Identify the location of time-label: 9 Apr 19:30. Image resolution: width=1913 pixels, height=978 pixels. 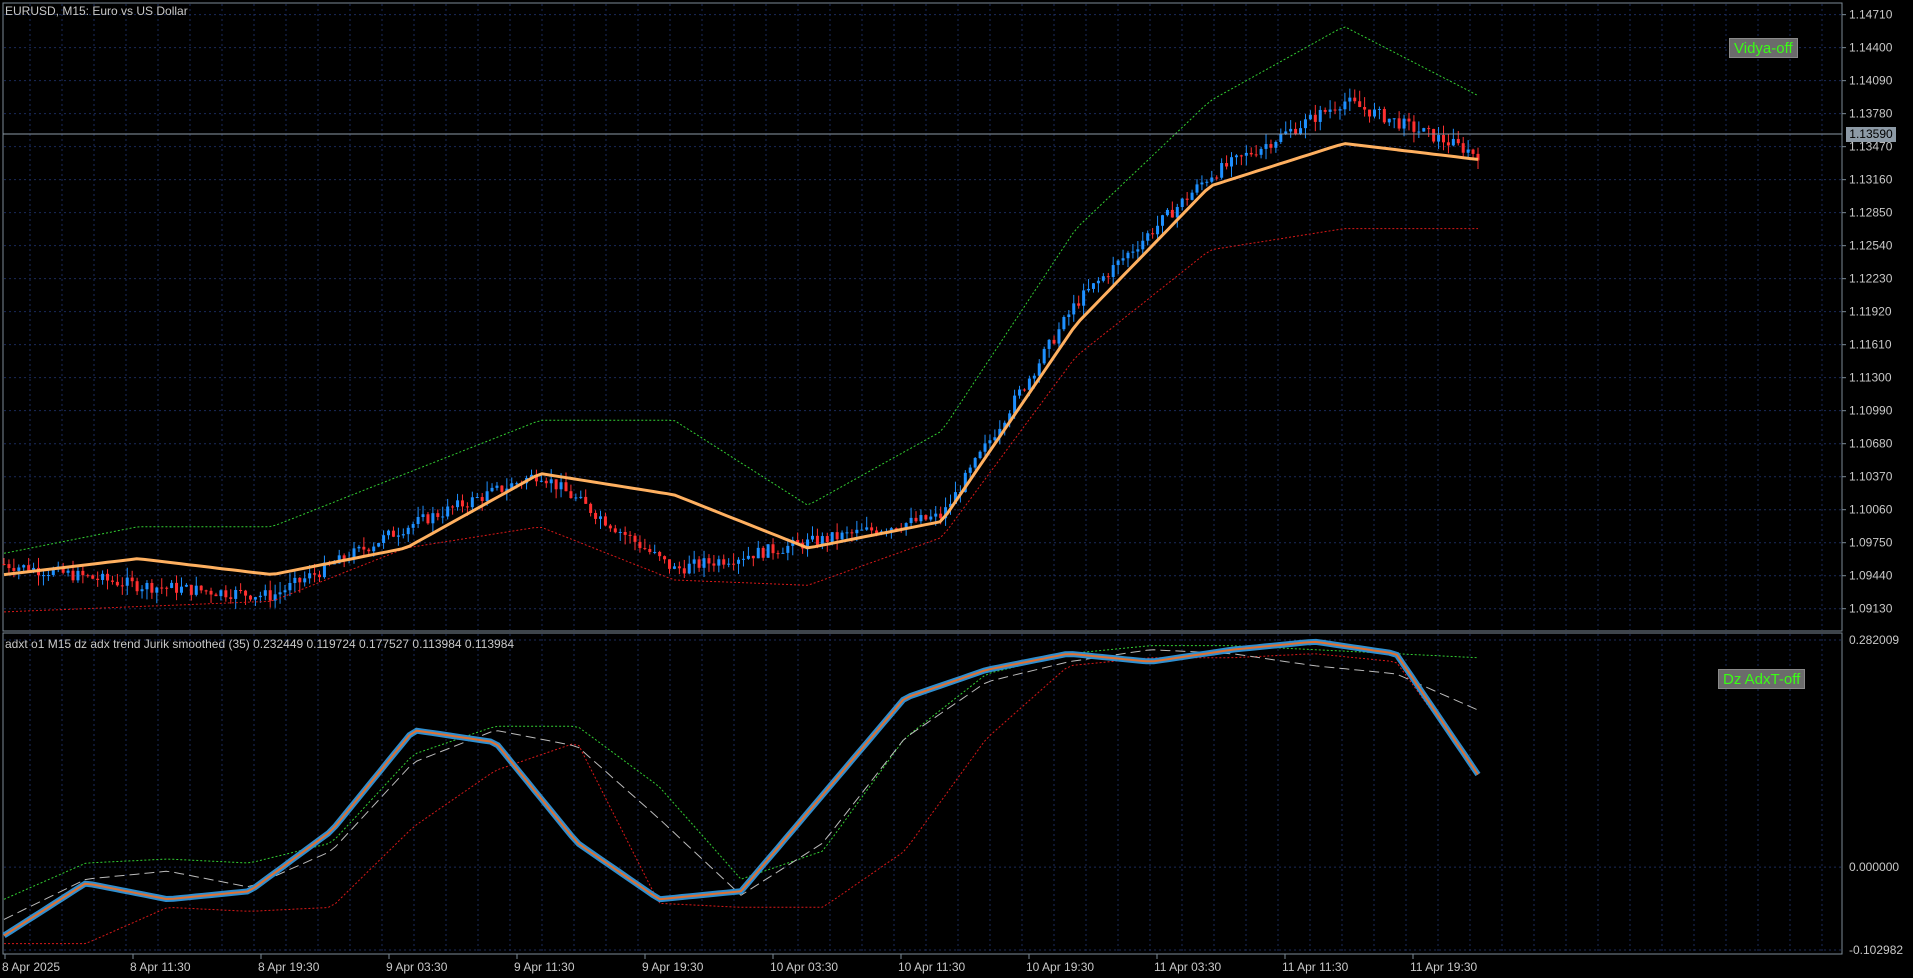
(673, 967).